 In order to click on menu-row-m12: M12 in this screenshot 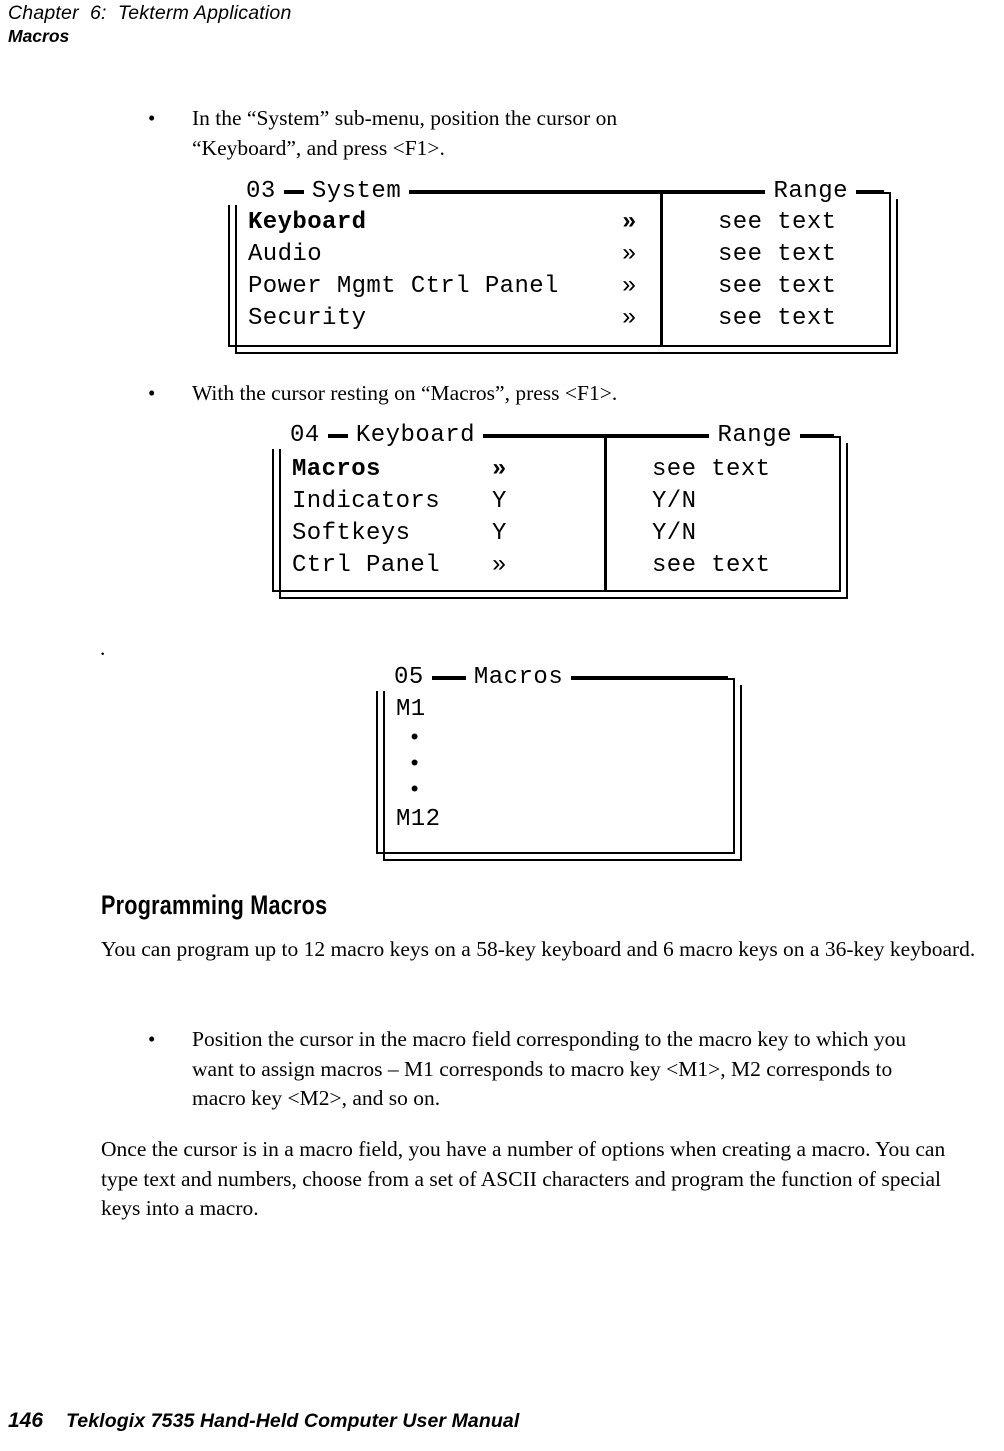, I will do `click(555, 820)`.